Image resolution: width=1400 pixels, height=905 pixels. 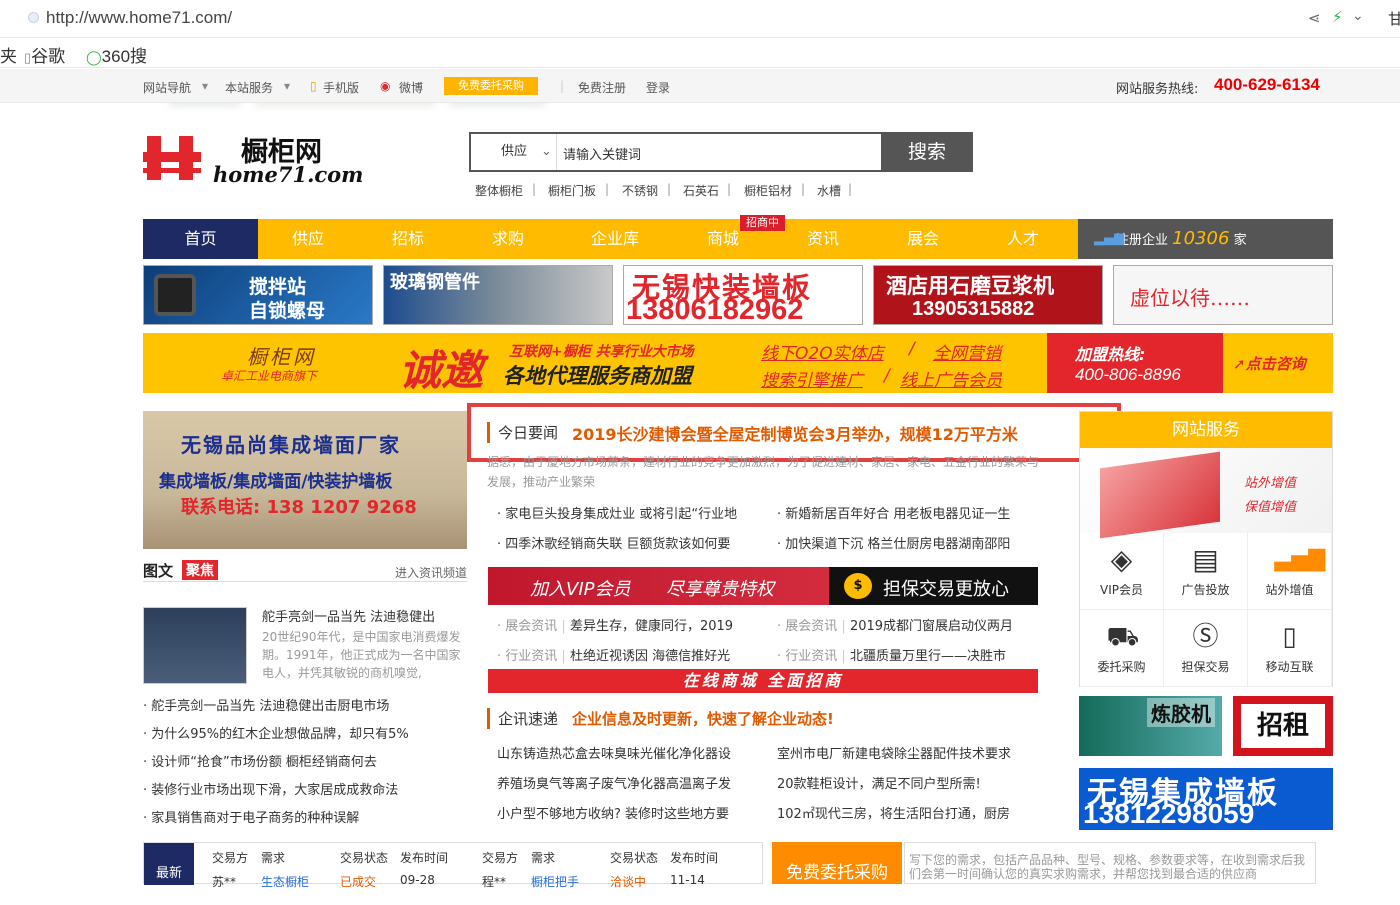 What do you see at coordinates (522, 718) in the screenshot?
I see `qiye-label: 企讯速递` at bounding box center [522, 718].